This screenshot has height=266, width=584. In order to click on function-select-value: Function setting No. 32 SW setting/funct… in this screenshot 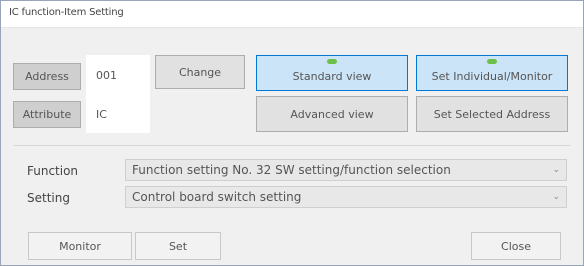, I will do `click(291, 170)`.